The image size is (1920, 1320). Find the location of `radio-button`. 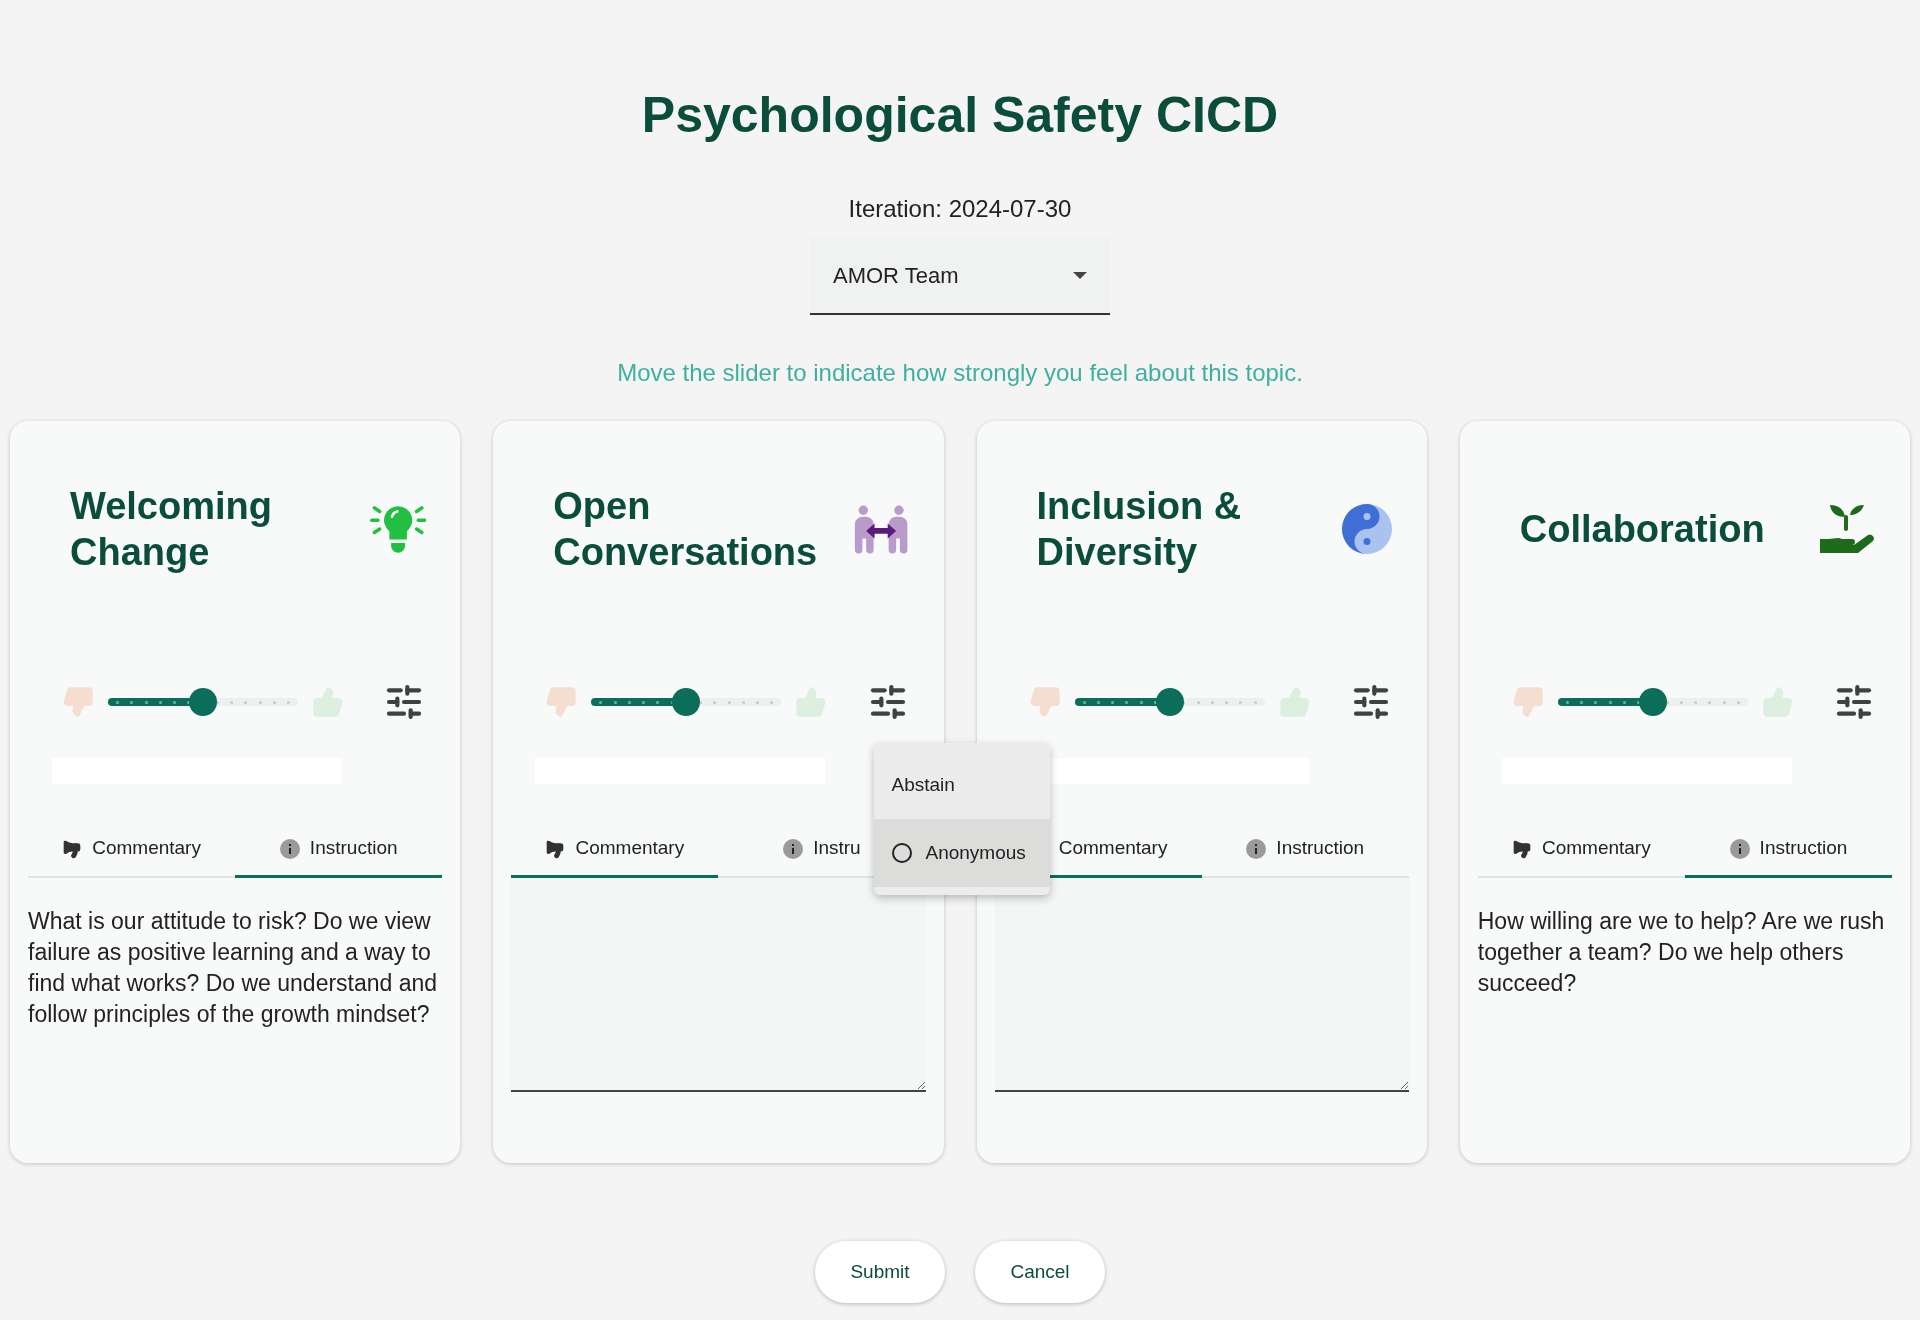

radio-button is located at coordinates (901, 853).